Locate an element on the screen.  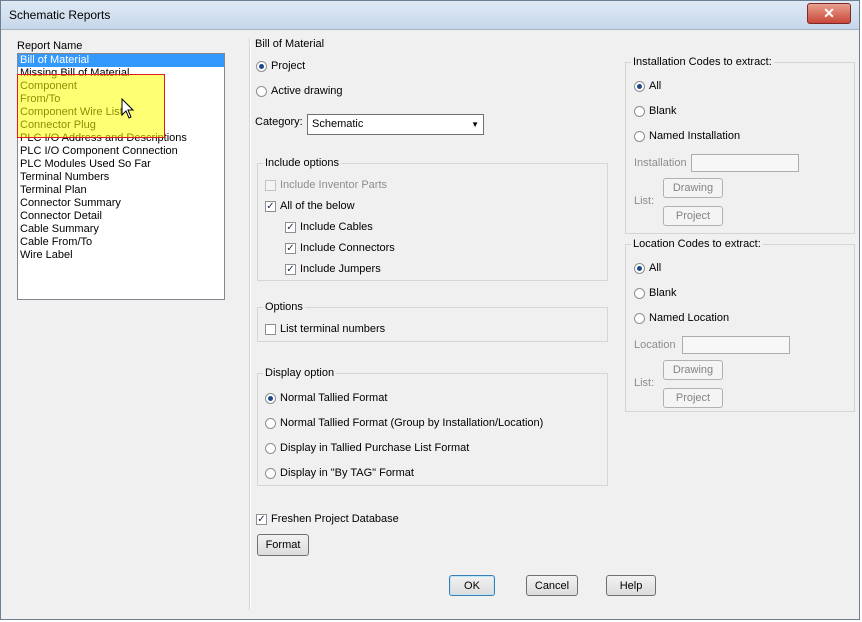
category-value: Schematic is located at coordinates (338, 124).